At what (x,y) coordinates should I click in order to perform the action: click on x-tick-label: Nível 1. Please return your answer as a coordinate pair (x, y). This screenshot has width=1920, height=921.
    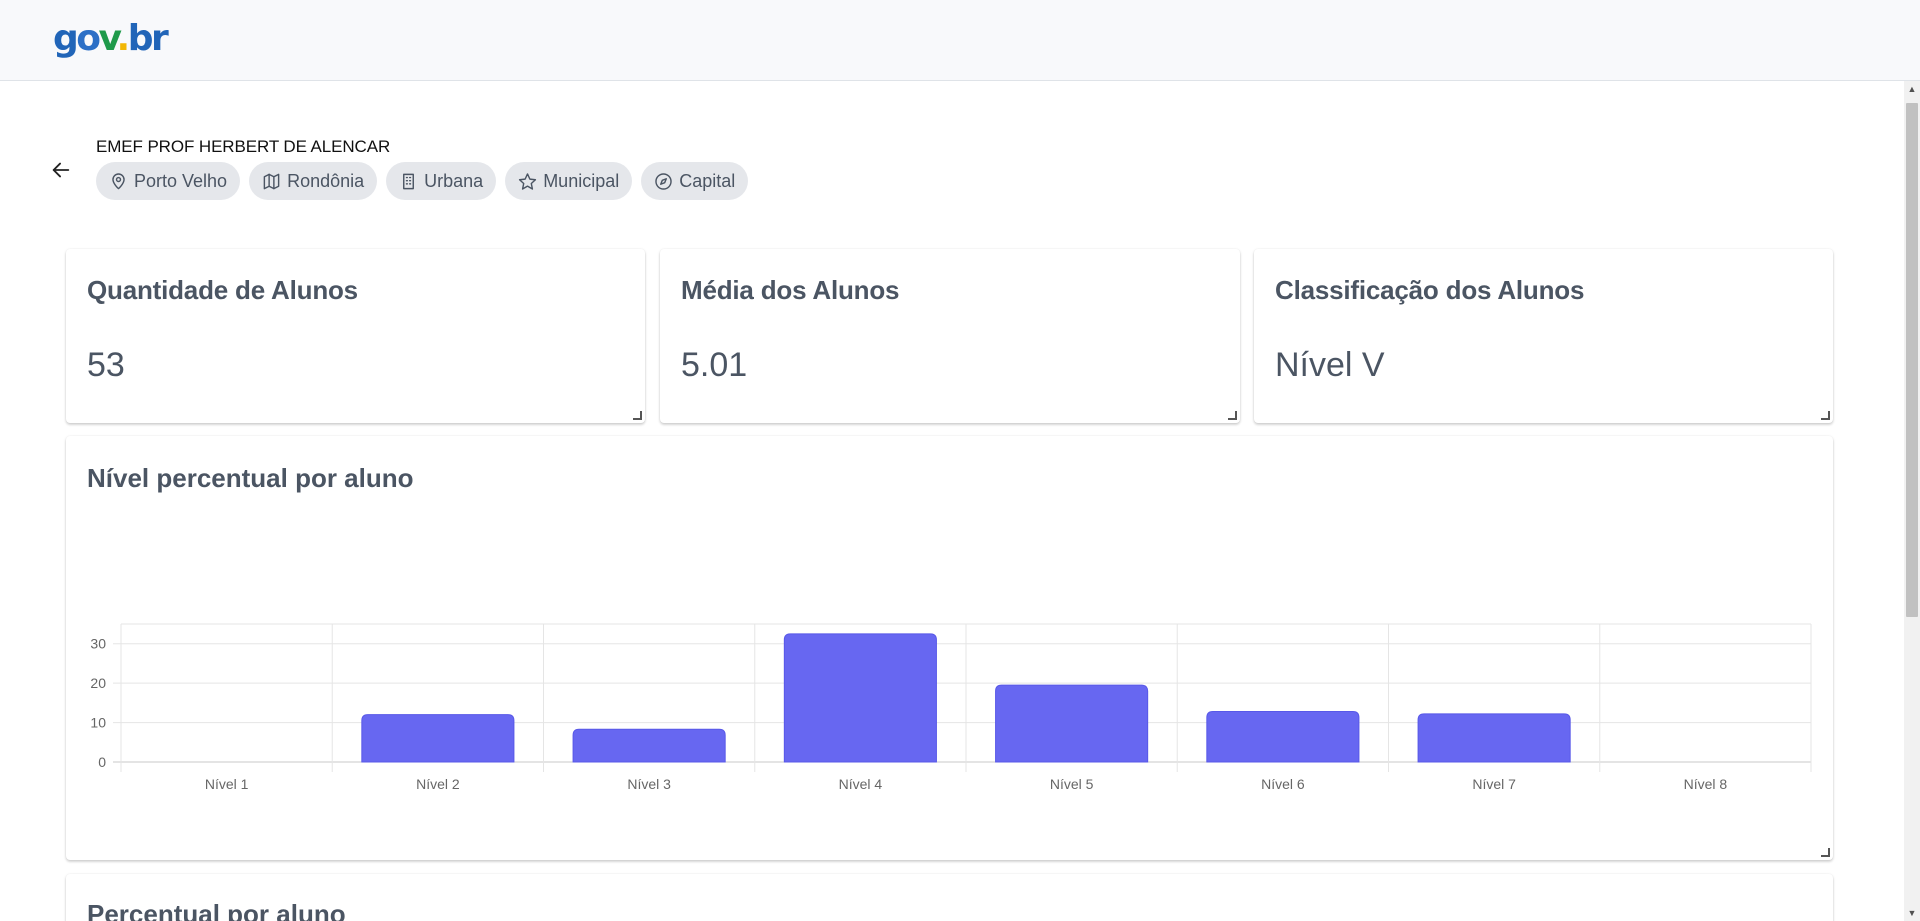
    Looking at the image, I should click on (227, 784).